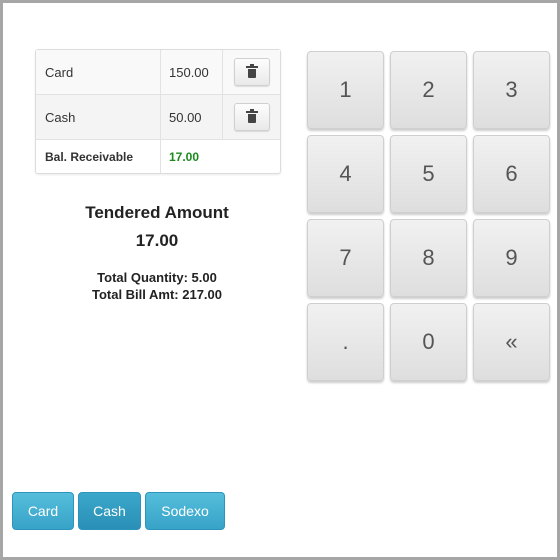 The width and height of the screenshot is (560, 560). Describe the element at coordinates (428, 342) in the screenshot. I see `key-0: 0` at that location.